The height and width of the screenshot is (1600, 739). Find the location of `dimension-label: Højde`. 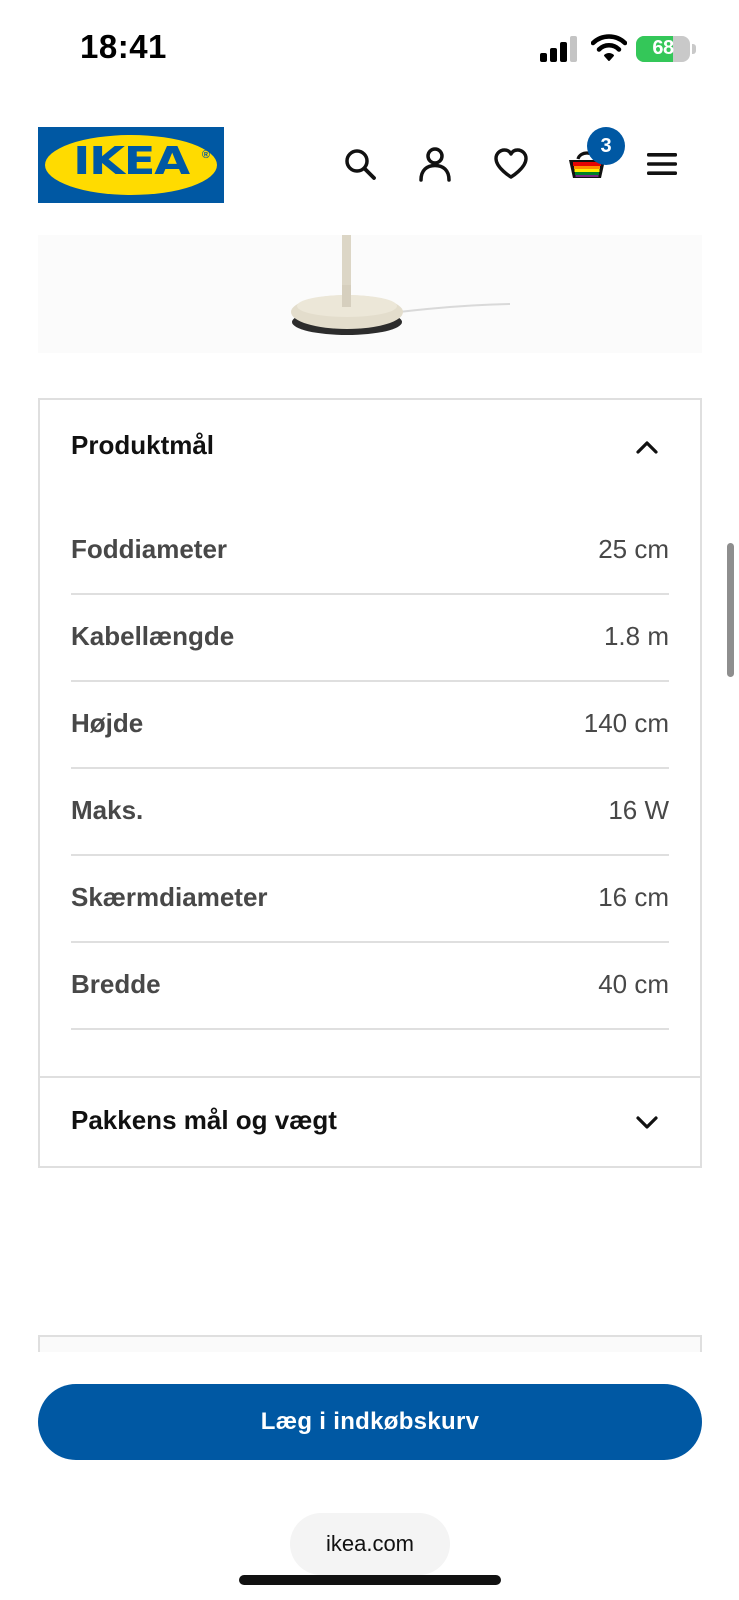

dimension-label: Højde is located at coordinates (107, 723).